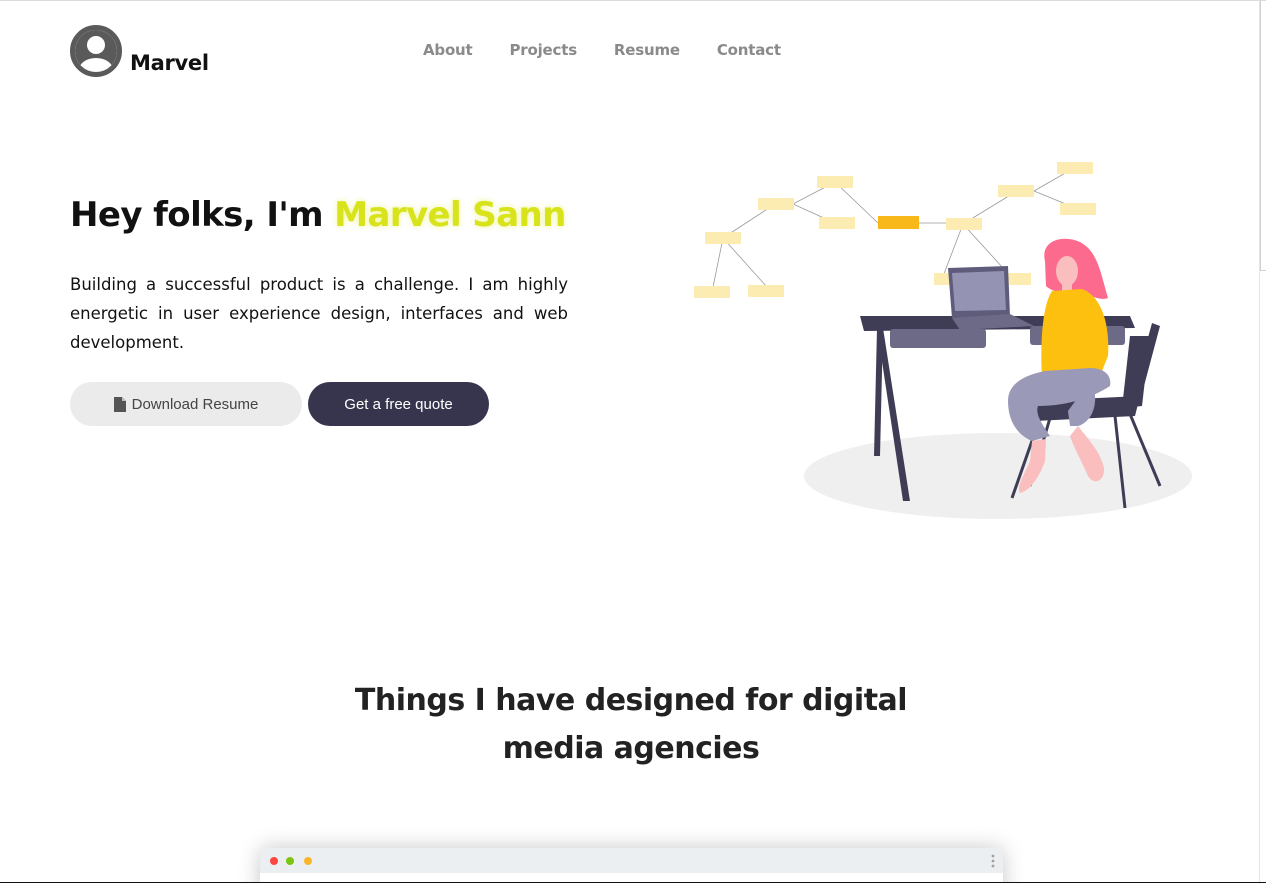 The width and height of the screenshot is (1266, 883). Describe the element at coordinates (544, 50) in the screenshot. I see `nav-projects: Projects` at that location.